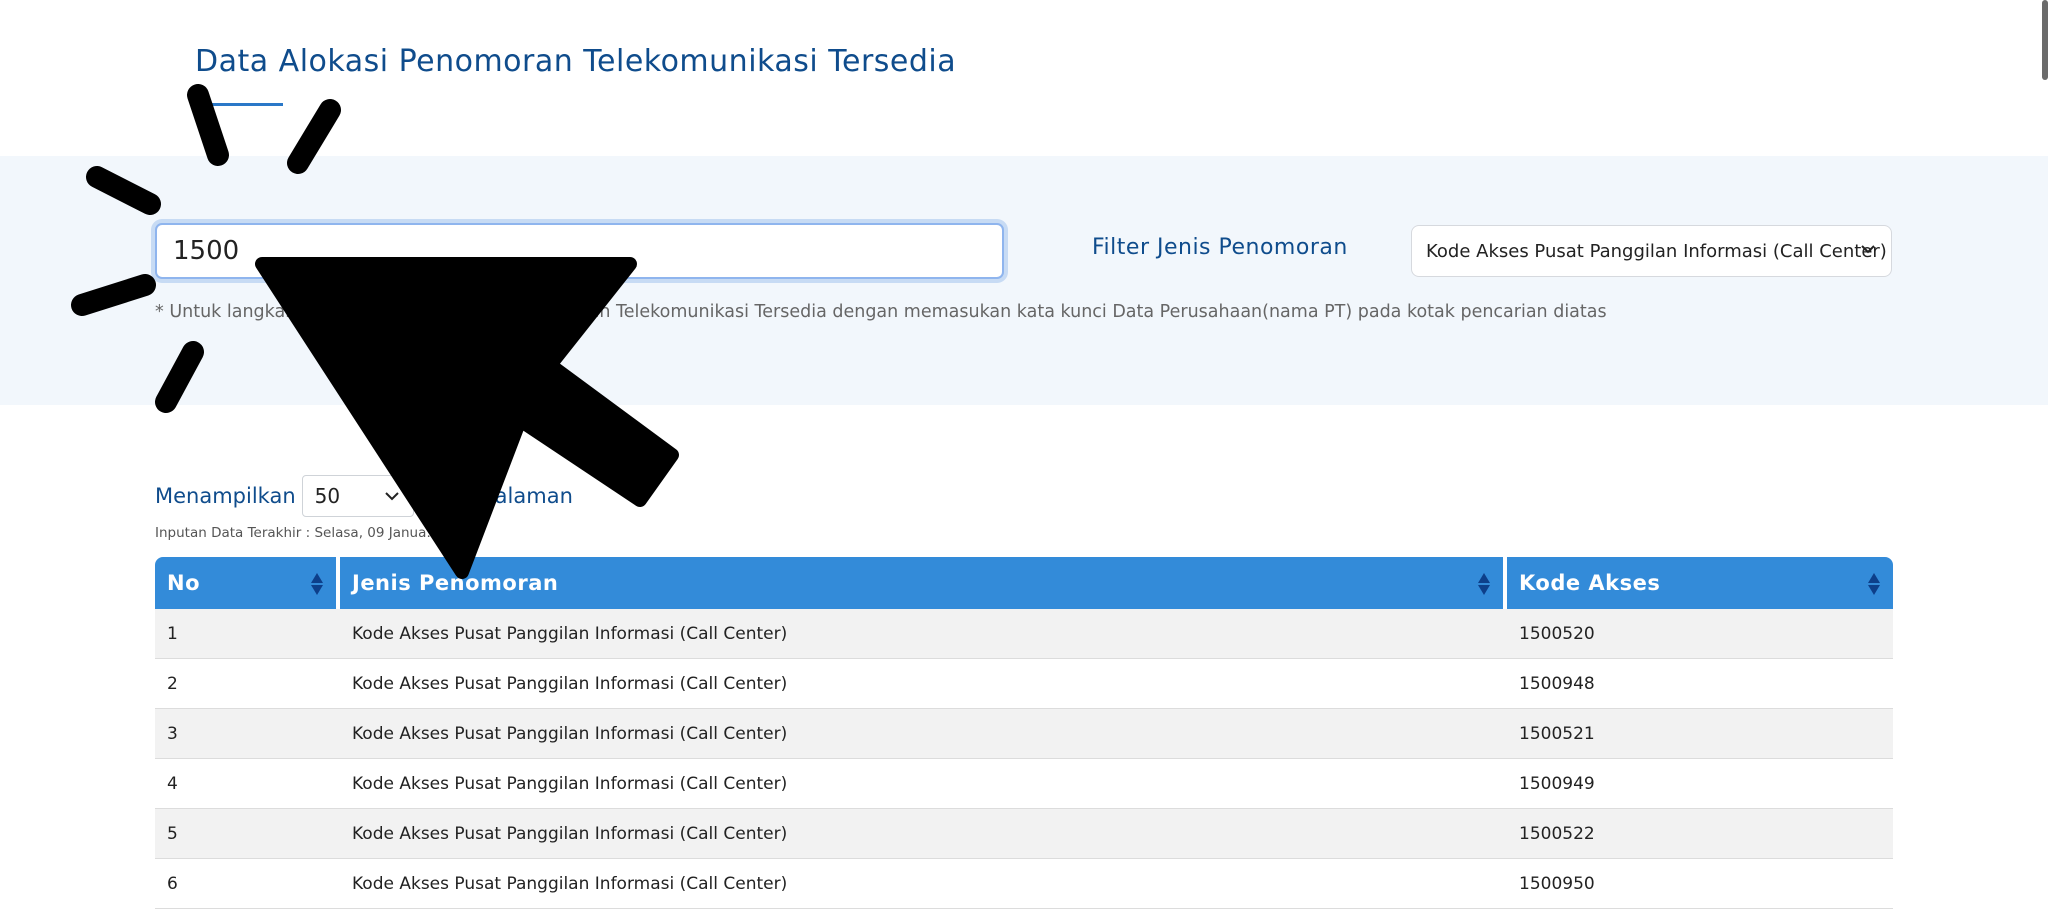 The width and height of the screenshot is (2048, 909). I want to click on per-page-control: Menampilkan 50 …er Halaman, so click(364, 496).